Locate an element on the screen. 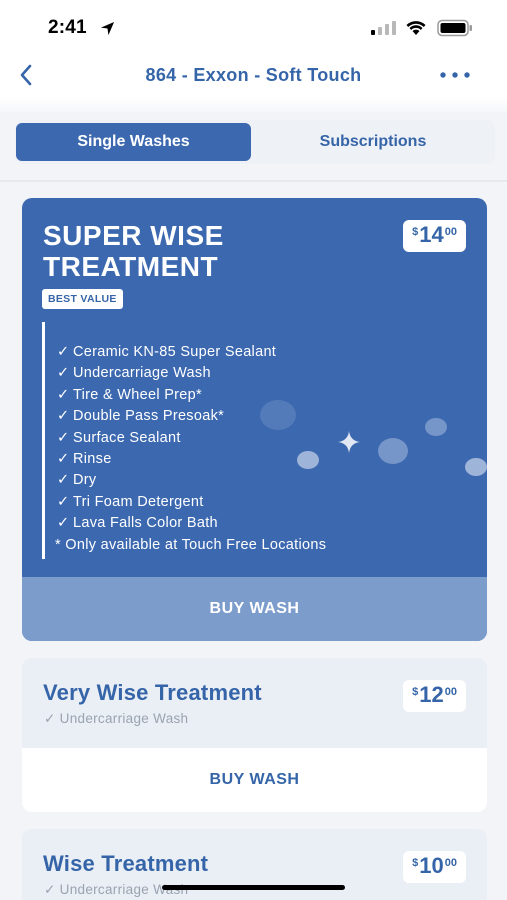 This screenshot has width=507, height=900. wash-price-tag: $ 10 00 is located at coordinates (434, 867).